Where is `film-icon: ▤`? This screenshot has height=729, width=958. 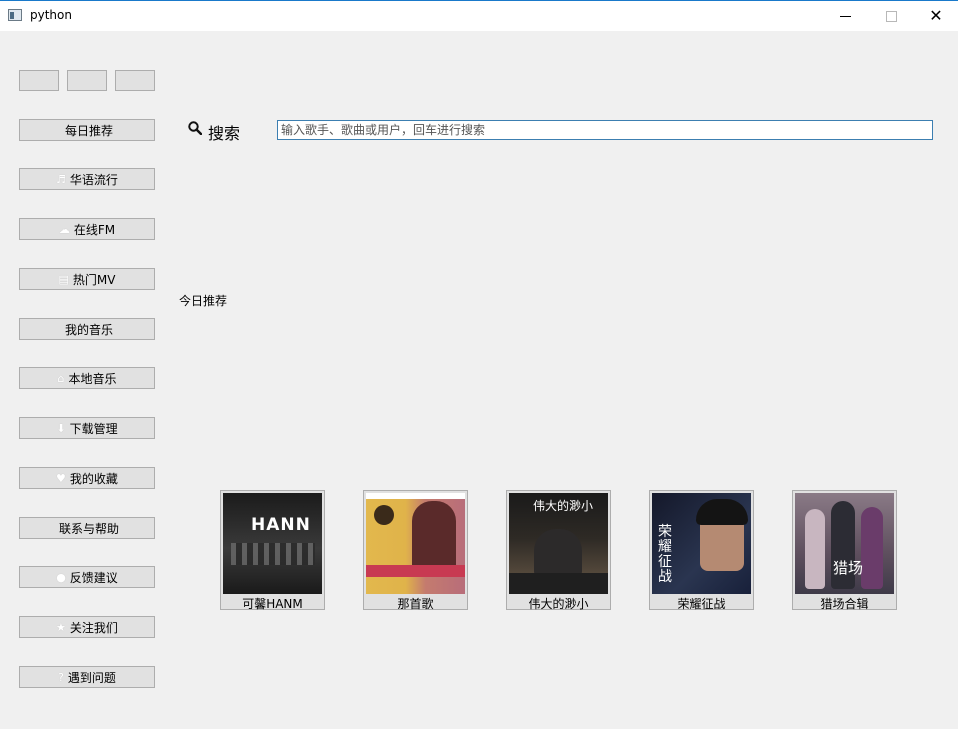
film-icon: ▤ is located at coordinates (63, 279).